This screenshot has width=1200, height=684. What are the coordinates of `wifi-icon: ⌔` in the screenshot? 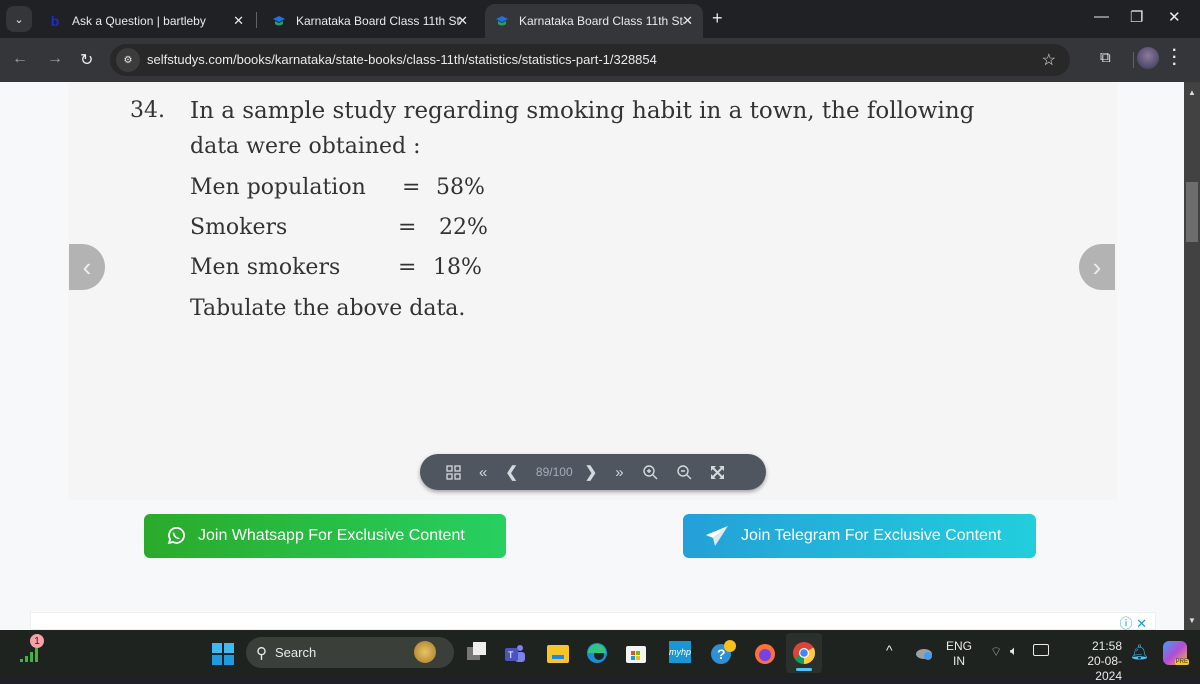 It's located at (996, 652).